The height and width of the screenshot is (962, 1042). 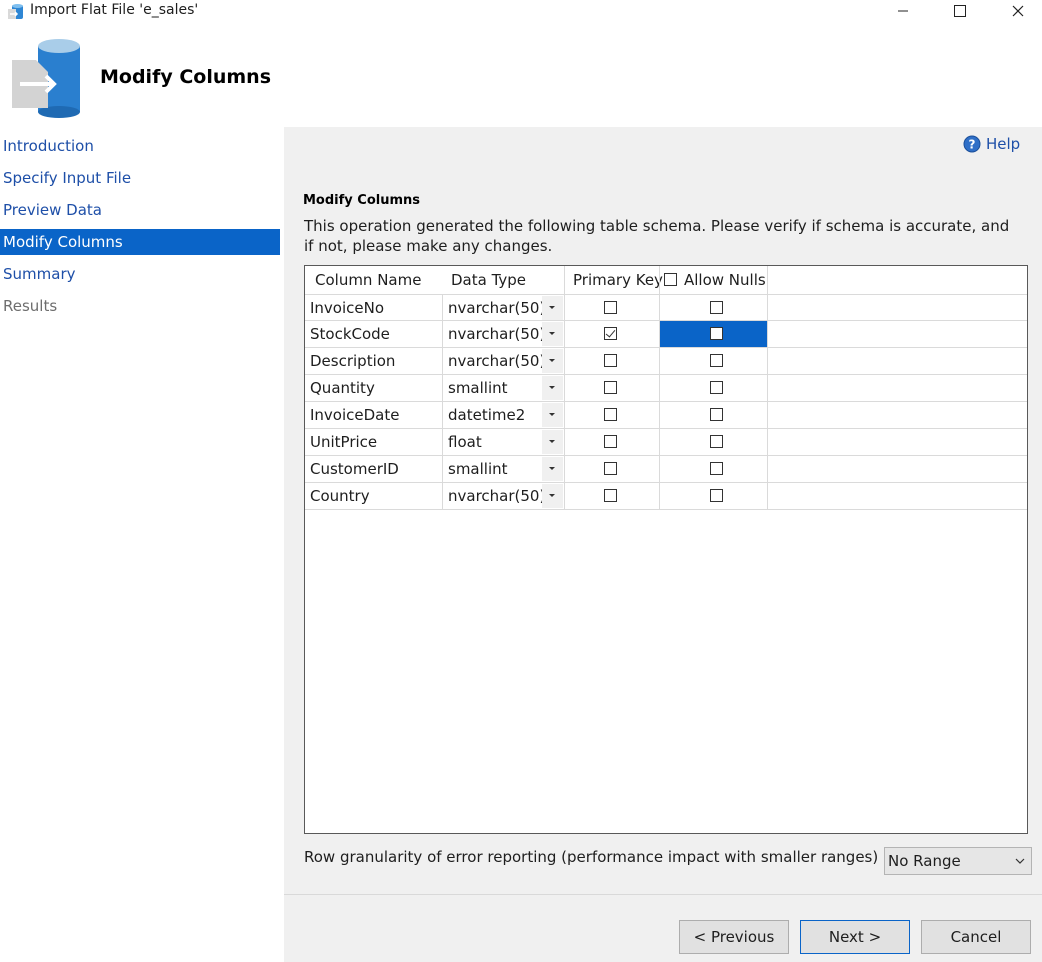 What do you see at coordinates (30, 306) in the screenshot?
I see `sidebar-item-results: Results` at bounding box center [30, 306].